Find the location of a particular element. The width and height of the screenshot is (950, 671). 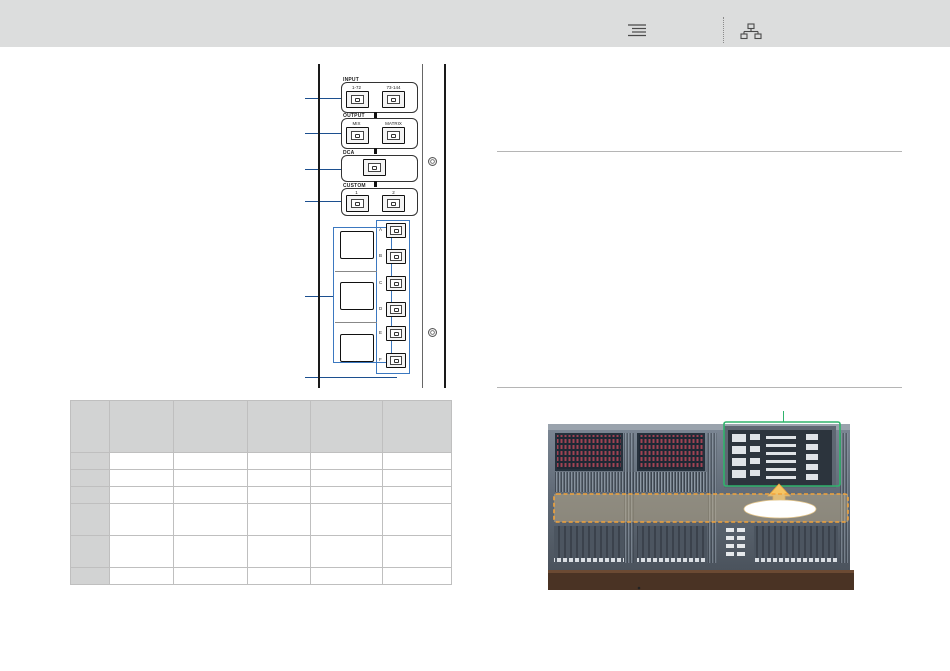

custom-2-key is located at coordinates (393, 203).